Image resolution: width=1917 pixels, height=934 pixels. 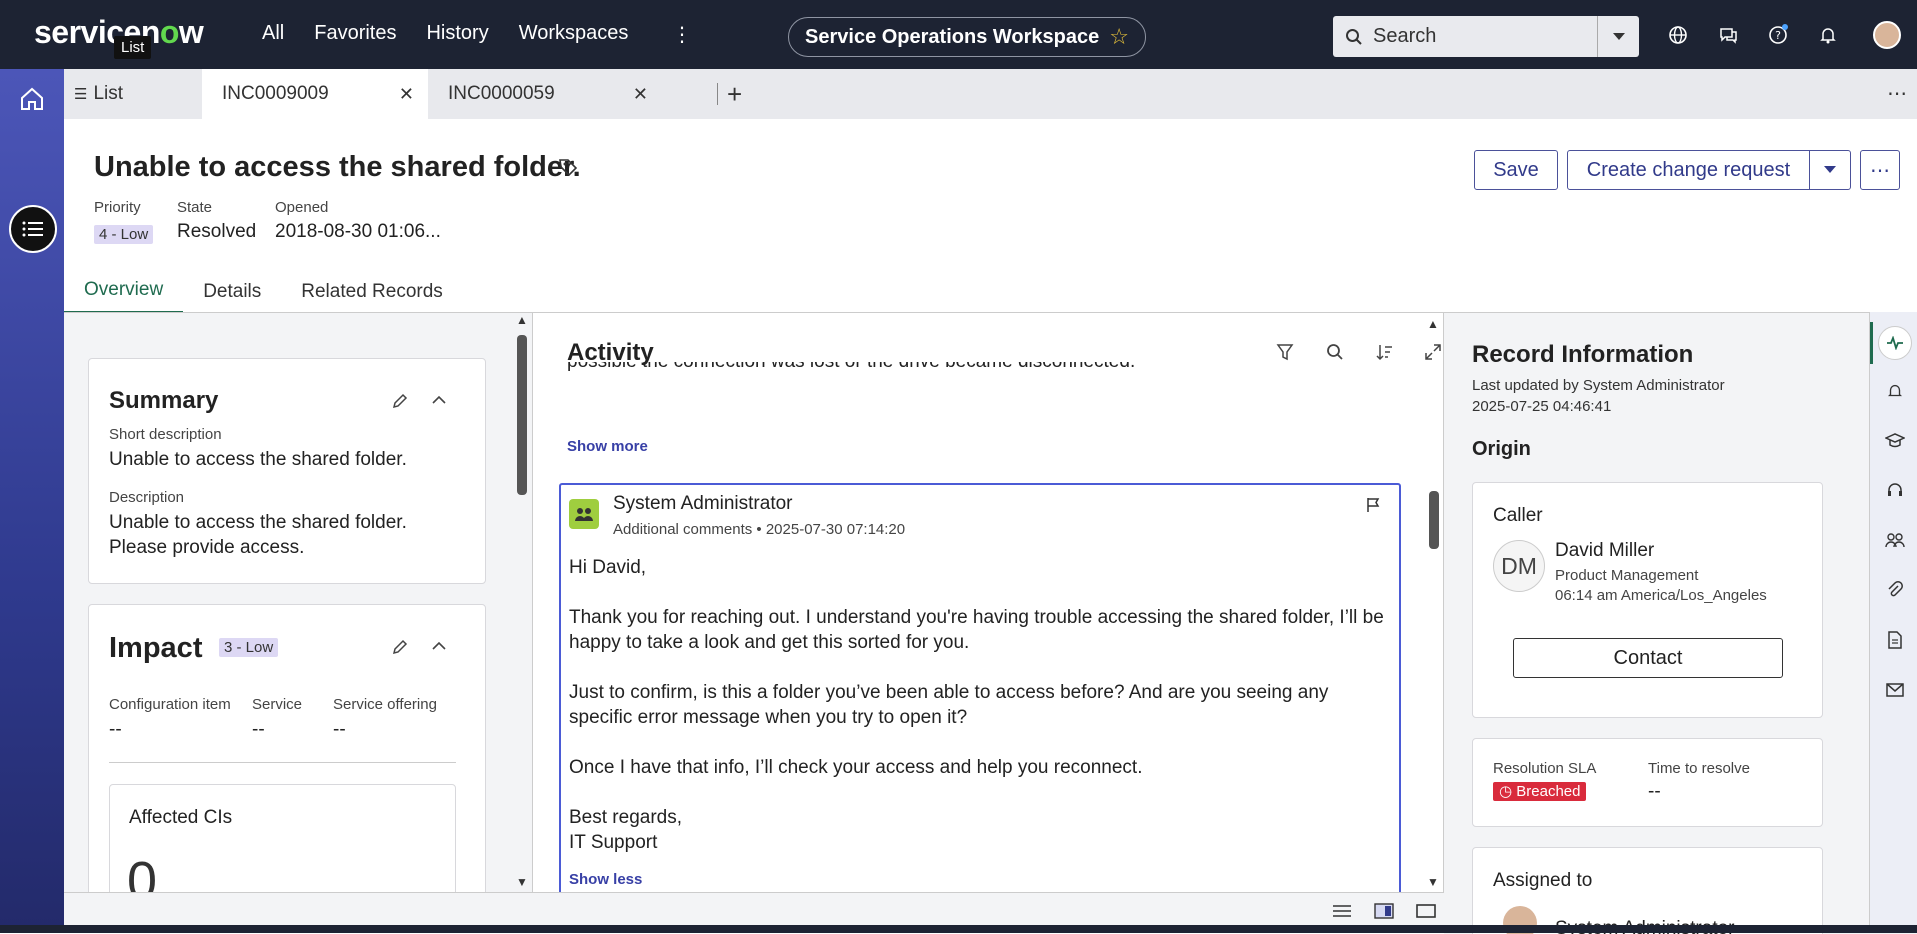 I want to click on chat-icon, so click(x=1728, y=35).